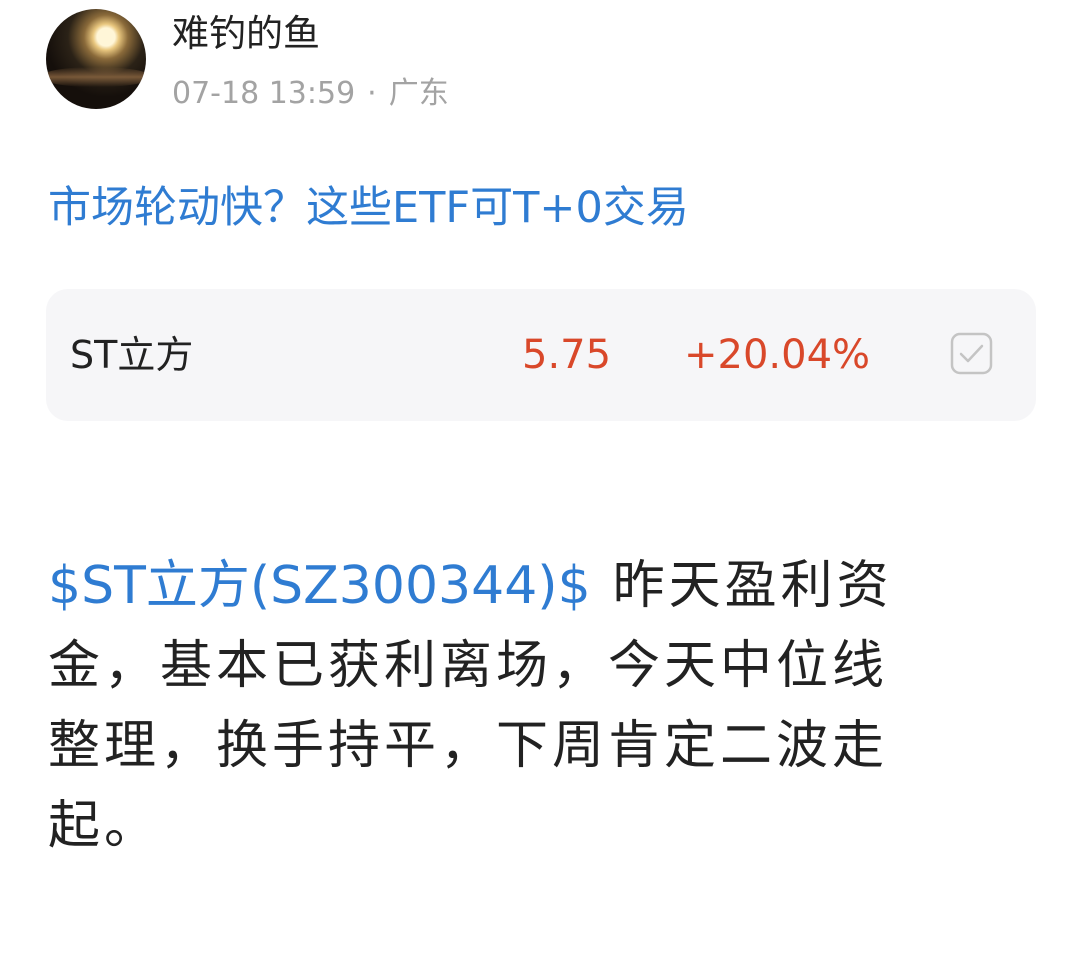 The image size is (1080, 970). What do you see at coordinates (752, 586) in the screenshot?
I see `post-text-1: 昨天盈利资` at bounding box center [752, 586].